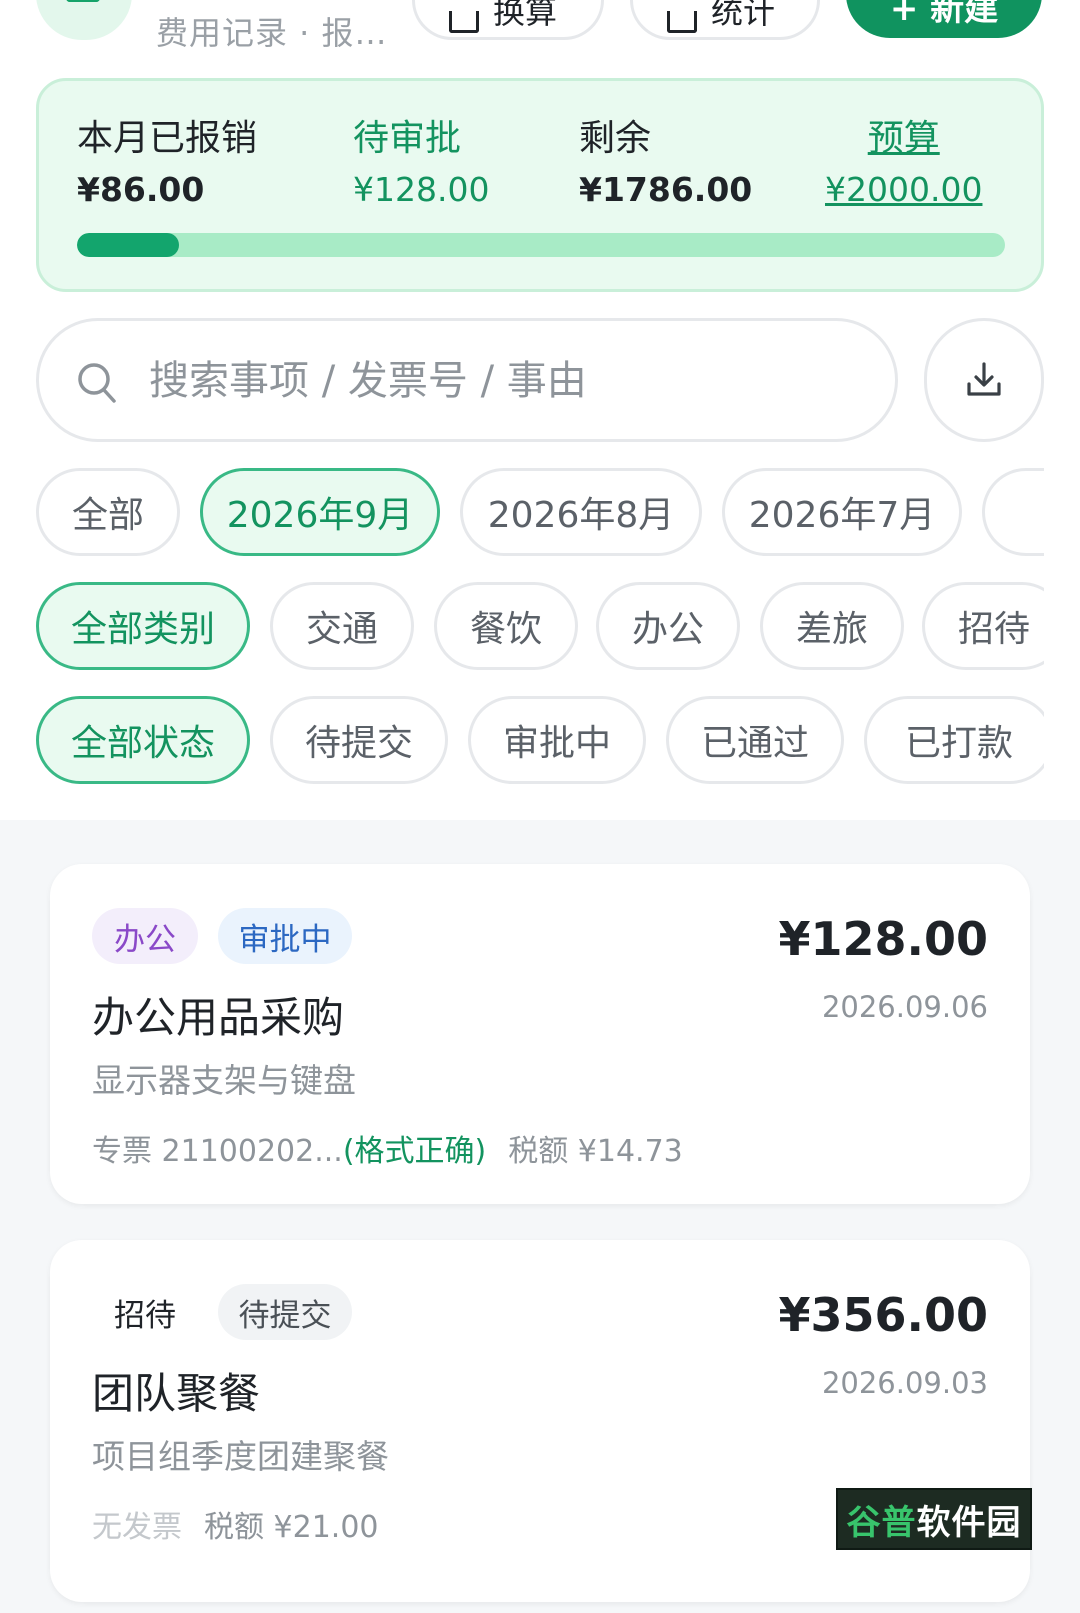 The image size is (1080, 1613). What do you see at coordinates (743, 15) in the screenshot?
I see `stats-button-label: 统计` at bounding box center [743, 15].